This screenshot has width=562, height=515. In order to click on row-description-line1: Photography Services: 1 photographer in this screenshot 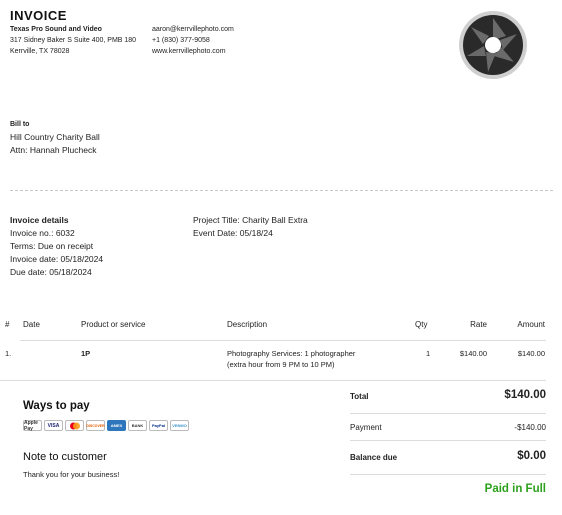, I will do `click(291, 353)`.